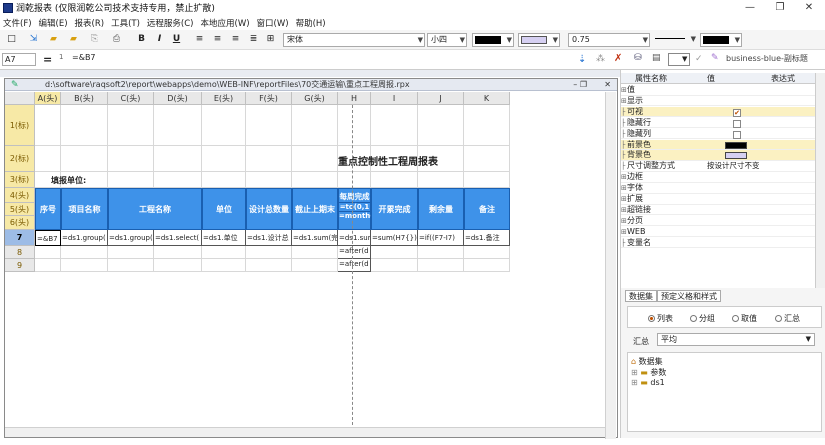  I want to click on close-button: ✕, so click(809, 7).